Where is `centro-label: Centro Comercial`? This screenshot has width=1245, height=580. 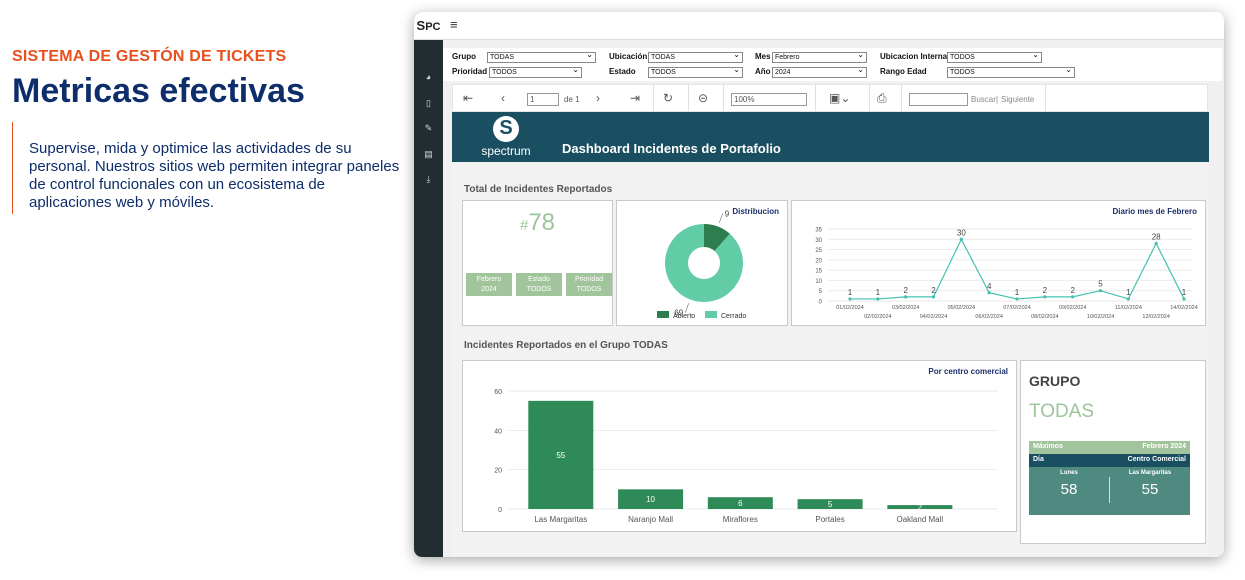
centro-label: Centro Comercial is located at coordinates (1156, 459).